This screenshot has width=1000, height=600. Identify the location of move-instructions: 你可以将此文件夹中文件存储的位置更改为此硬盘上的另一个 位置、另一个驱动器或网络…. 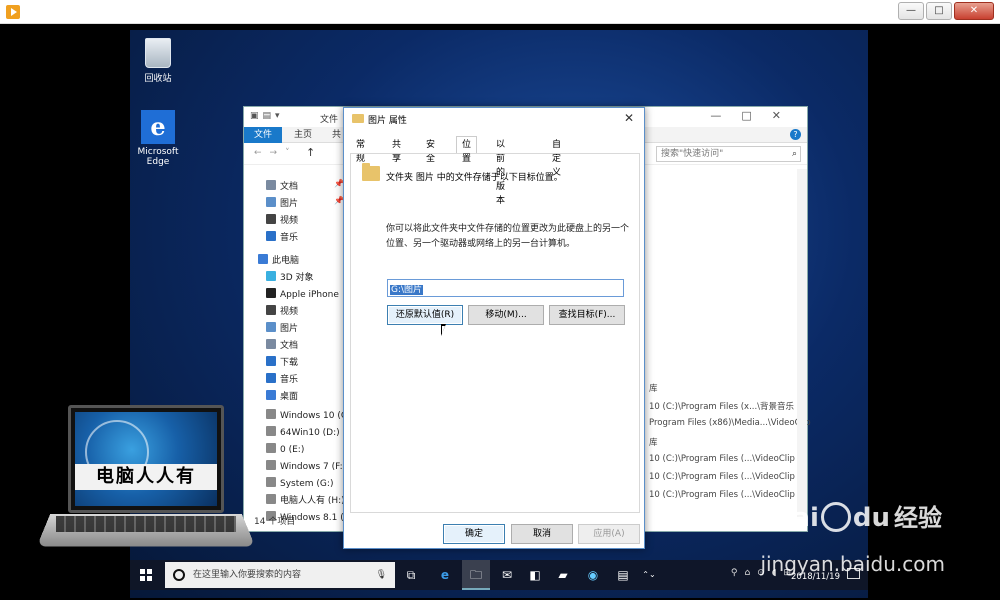
(511, 237).